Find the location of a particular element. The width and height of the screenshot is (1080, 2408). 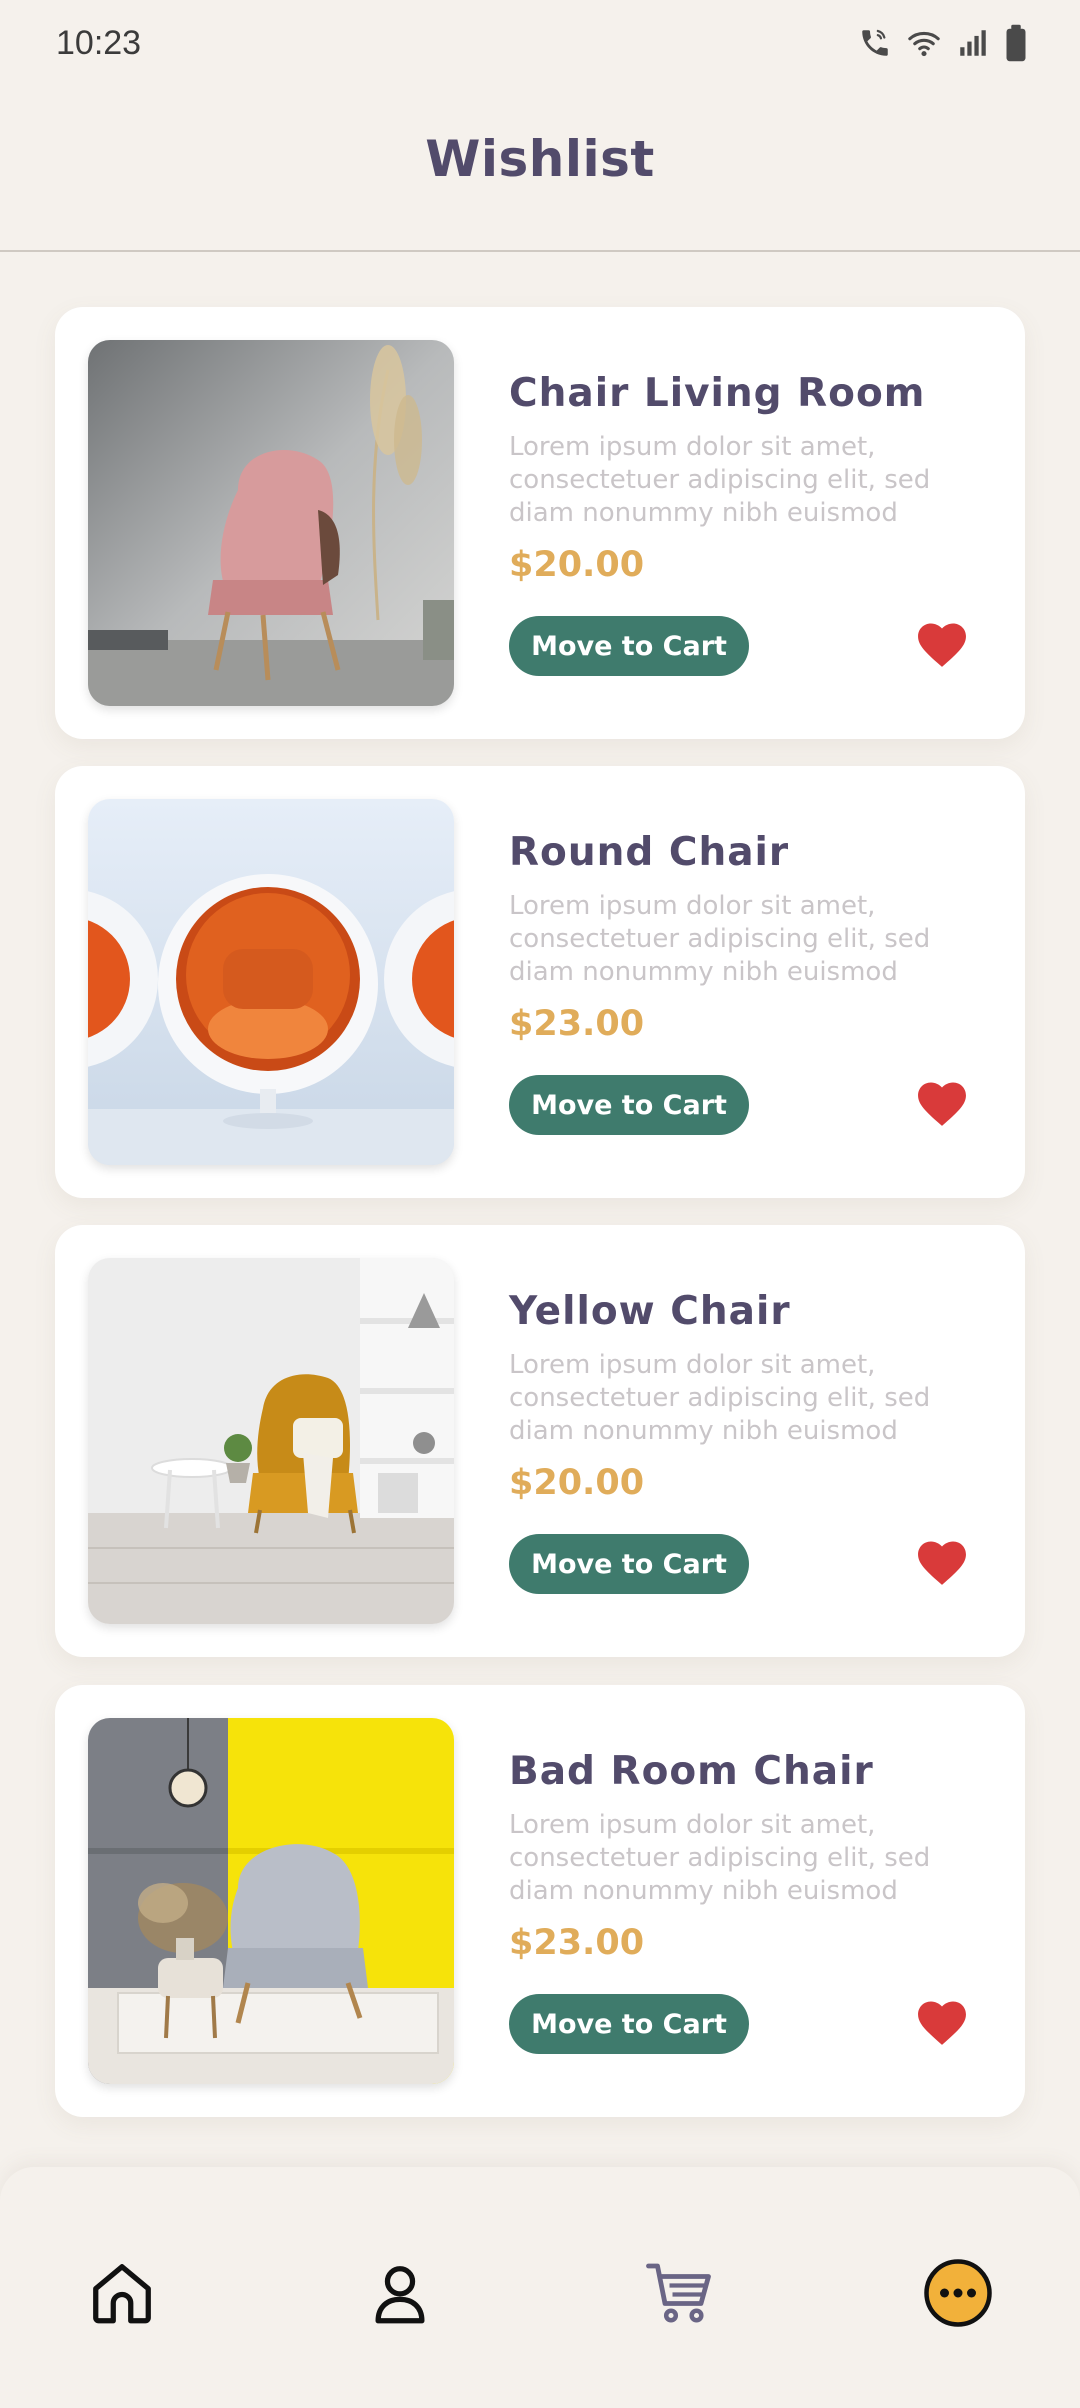

profile-icon is located at coordinates (400, 2295).